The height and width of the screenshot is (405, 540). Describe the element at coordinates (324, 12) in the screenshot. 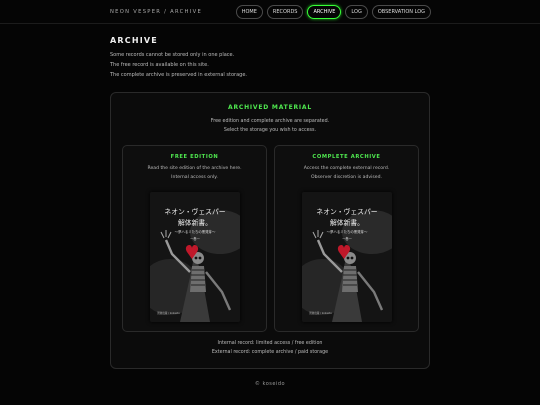

I see `nav-archive-button: ARCHIVE` at that location.